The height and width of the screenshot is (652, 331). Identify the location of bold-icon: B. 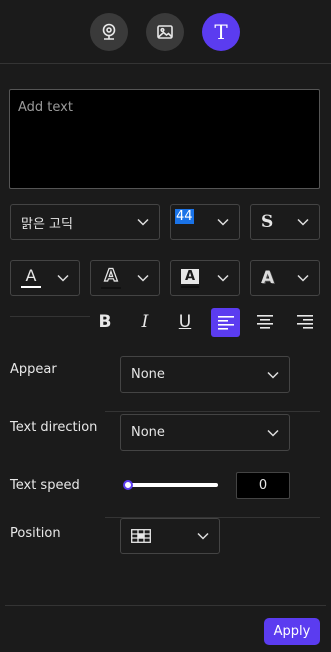
(105, 322).